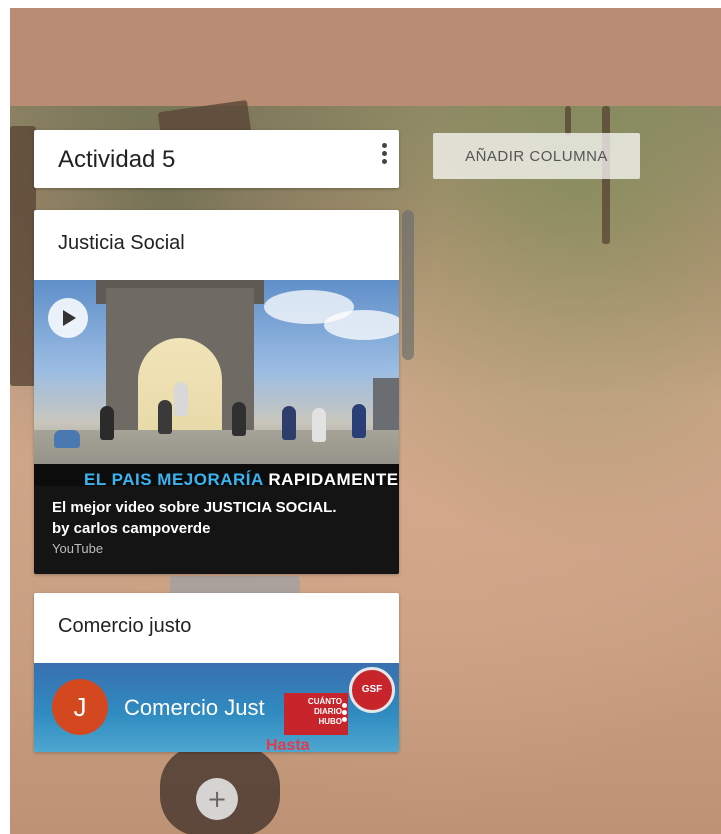 The width and height of the screenshot is (721, 834). Describe the element at coordinates (328, 711) in the screenshot. I see `sign-text: DIARIO` at that location.